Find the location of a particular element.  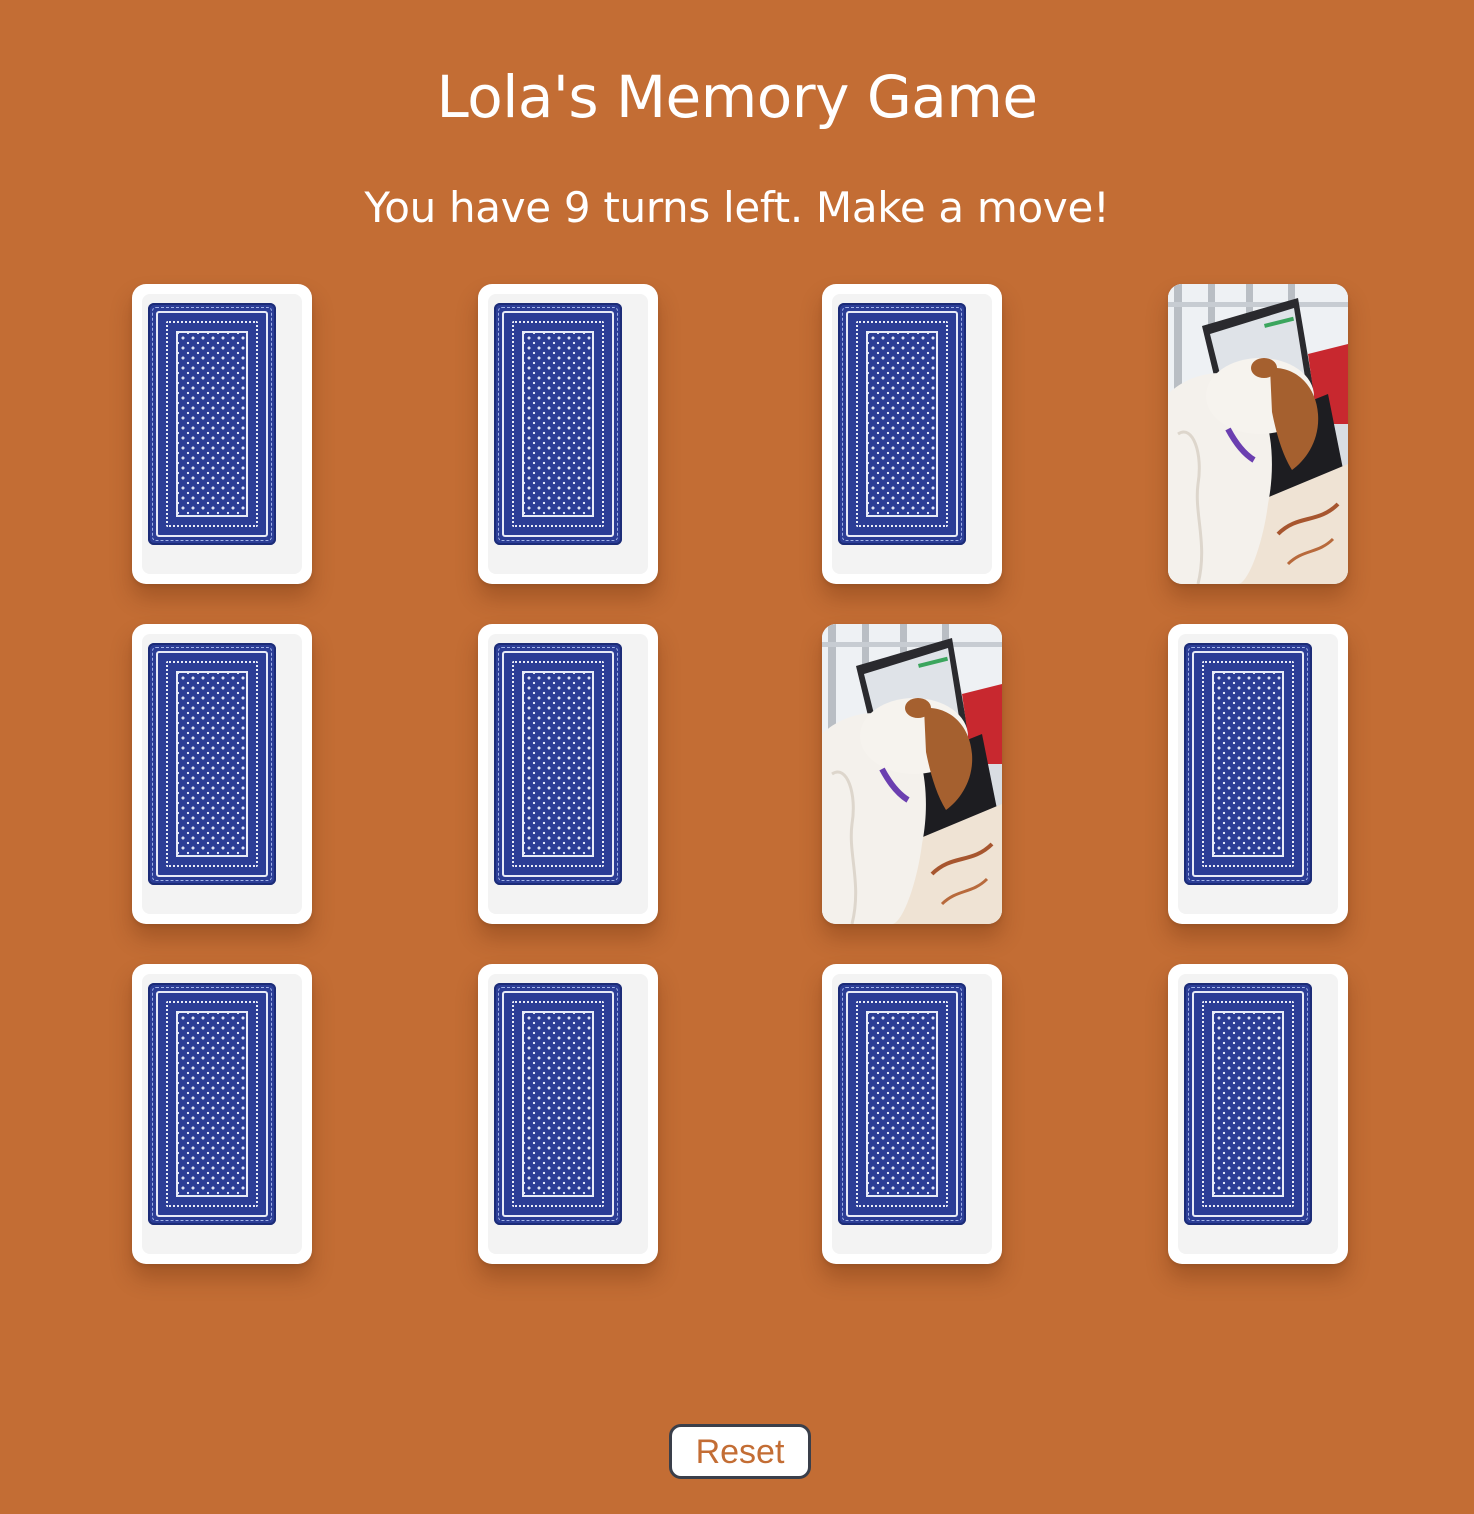

turns-status: You have 9 turns left. Make a move! is located at coordinates (737, 207).